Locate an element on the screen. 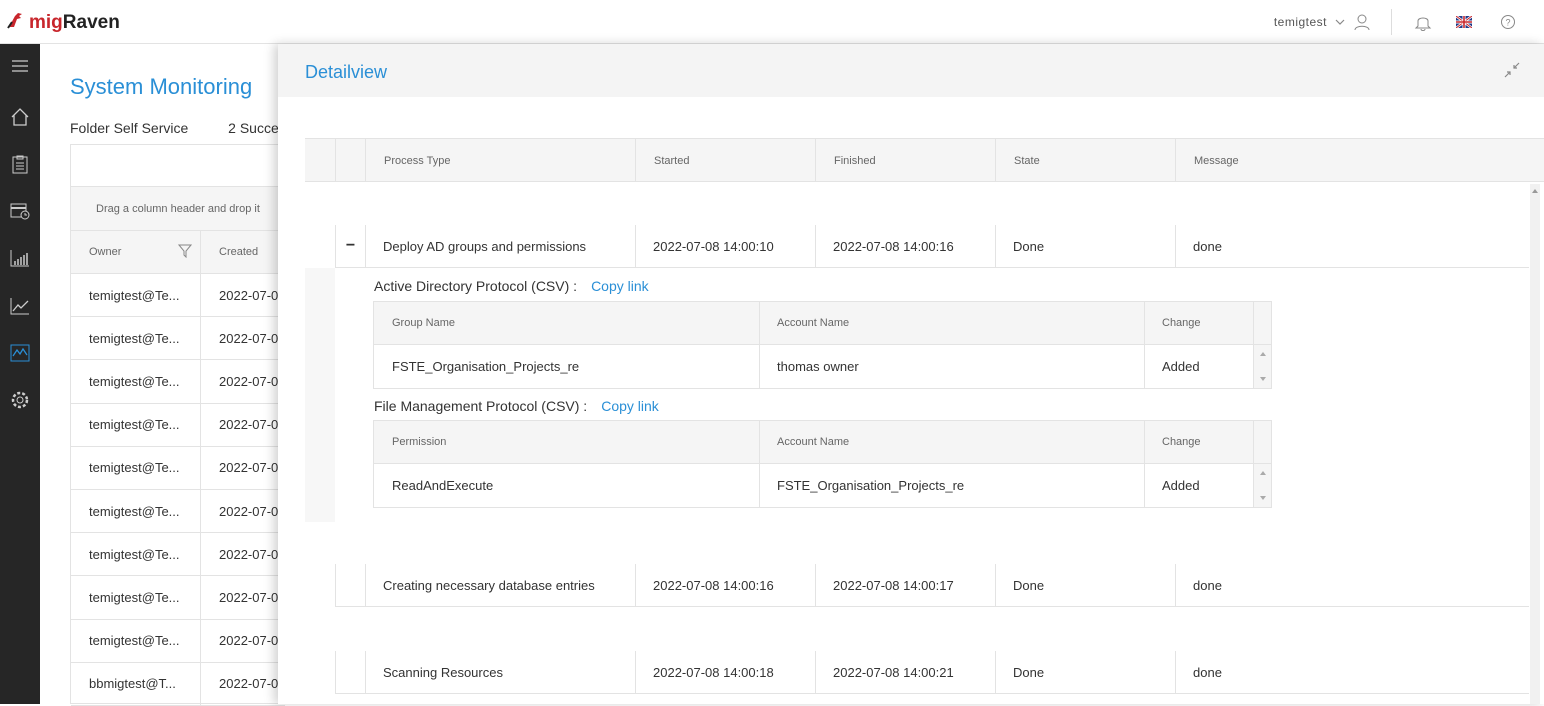 The image size is (1544, 706). cell-account-name: FSTE_Organisation_Projects_re is located at coordinates (871, 485).